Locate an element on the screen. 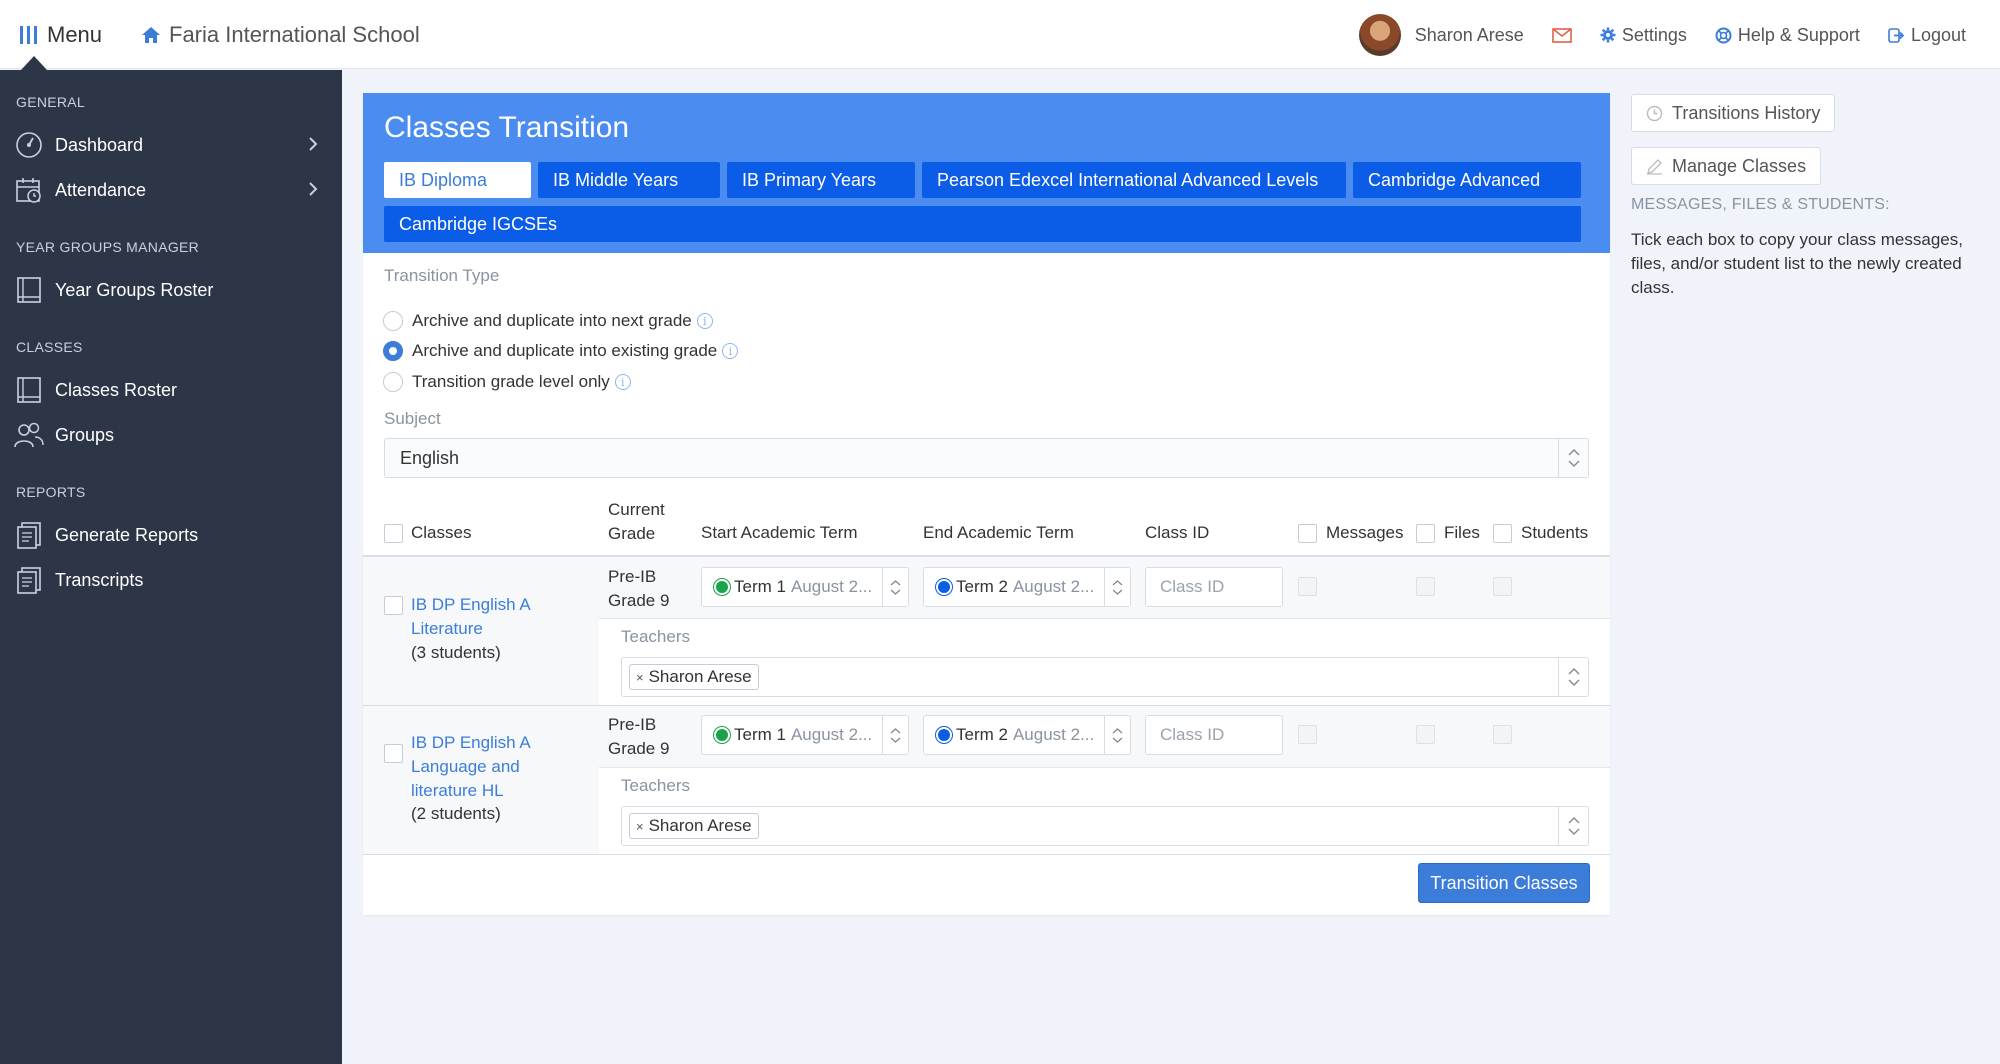 The height and width of the screenshot is (1064, 2000). sidebar-item-year-groups-roster: Year Groups Roster is located at coordinates (172, 290).